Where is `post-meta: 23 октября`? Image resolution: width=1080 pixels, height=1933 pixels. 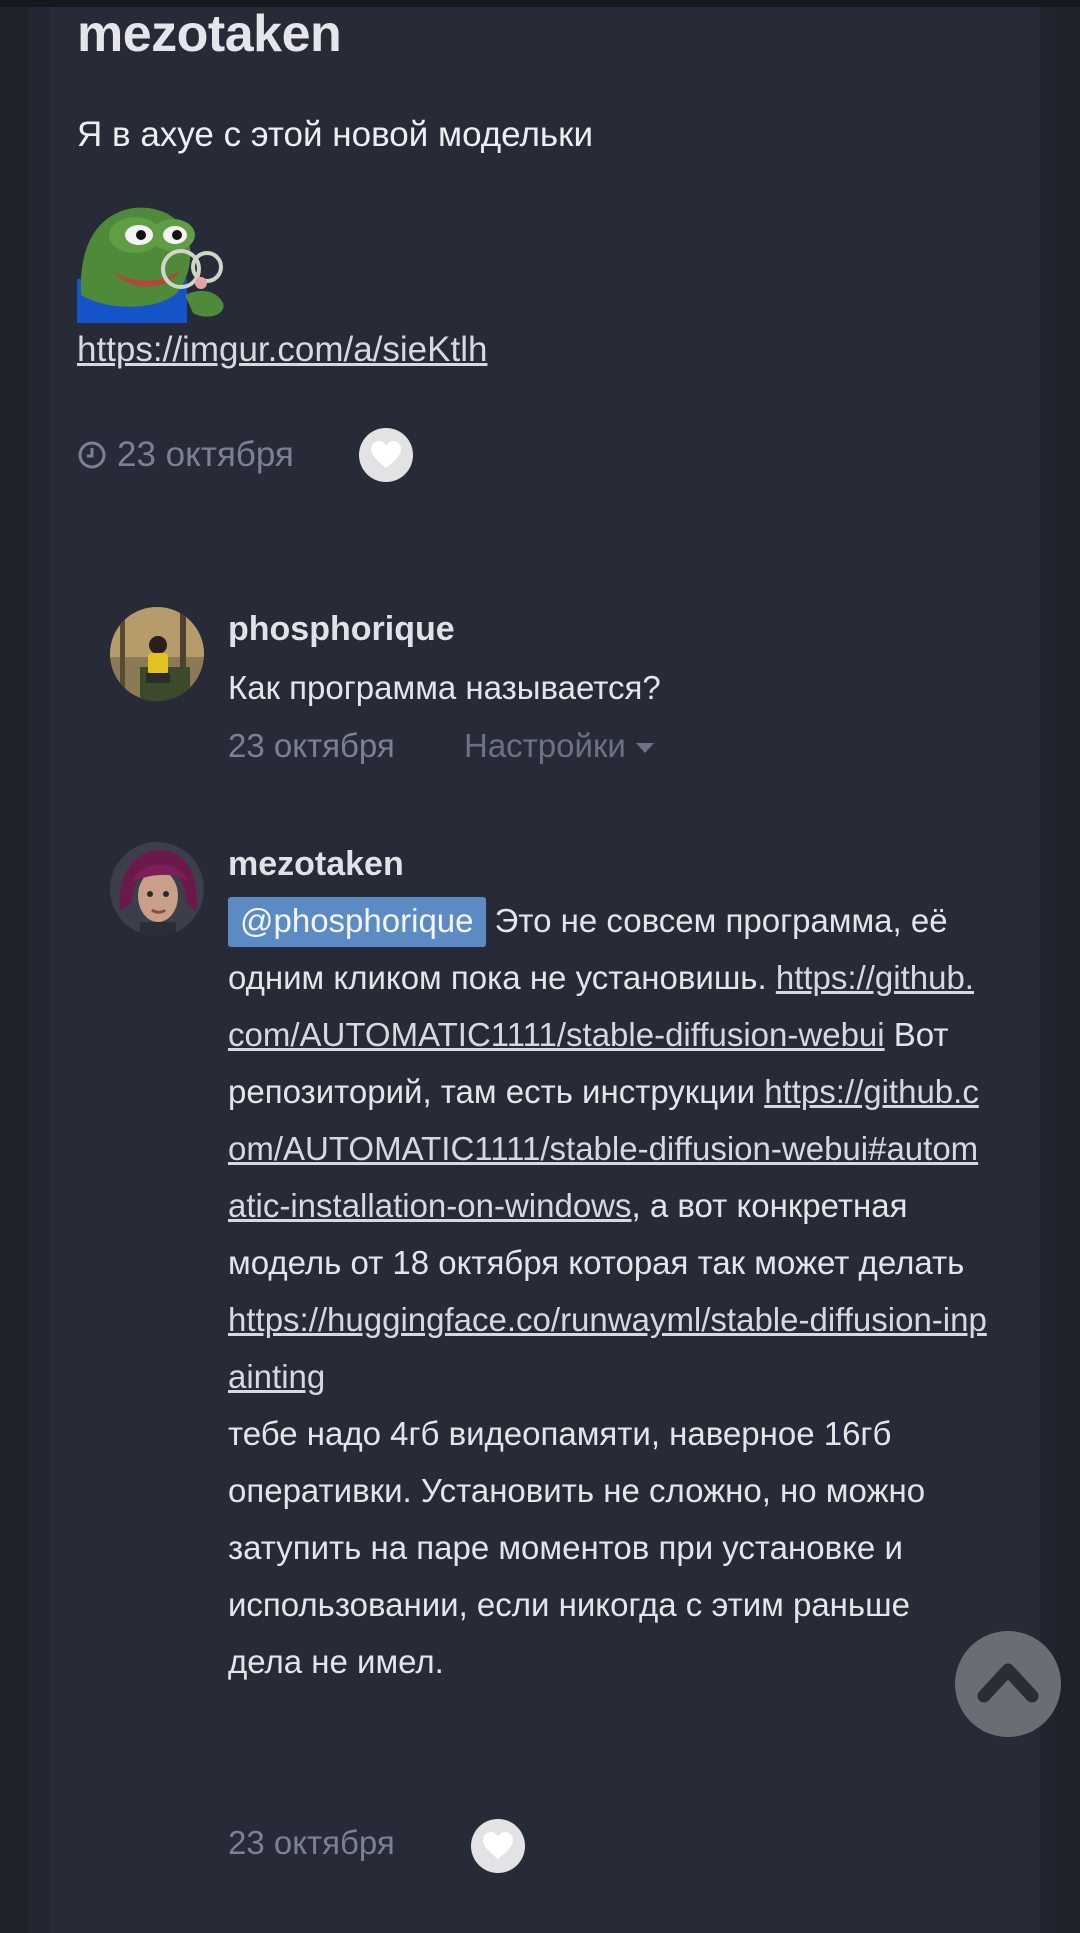
post-meta: 23 октября is located at coordinates (185, 455).